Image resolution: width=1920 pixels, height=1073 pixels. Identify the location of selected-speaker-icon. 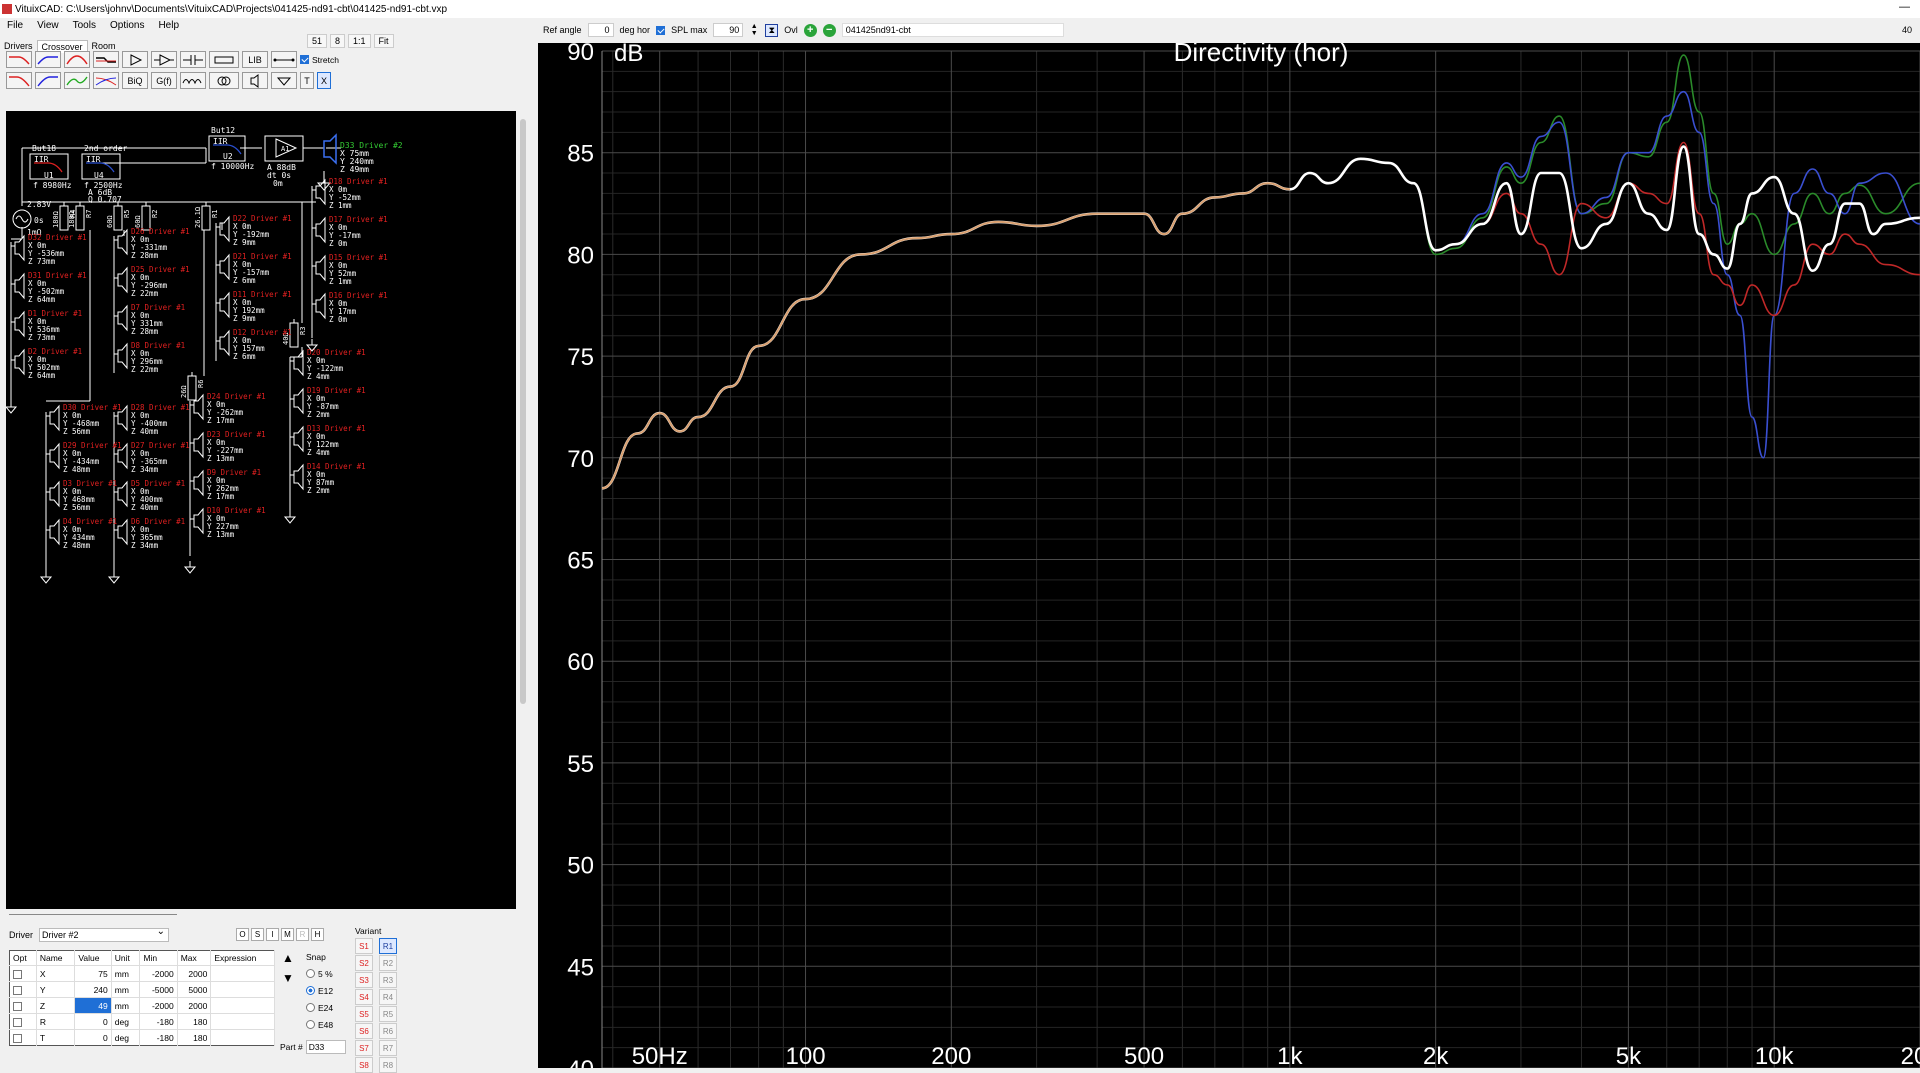
(330, 149).